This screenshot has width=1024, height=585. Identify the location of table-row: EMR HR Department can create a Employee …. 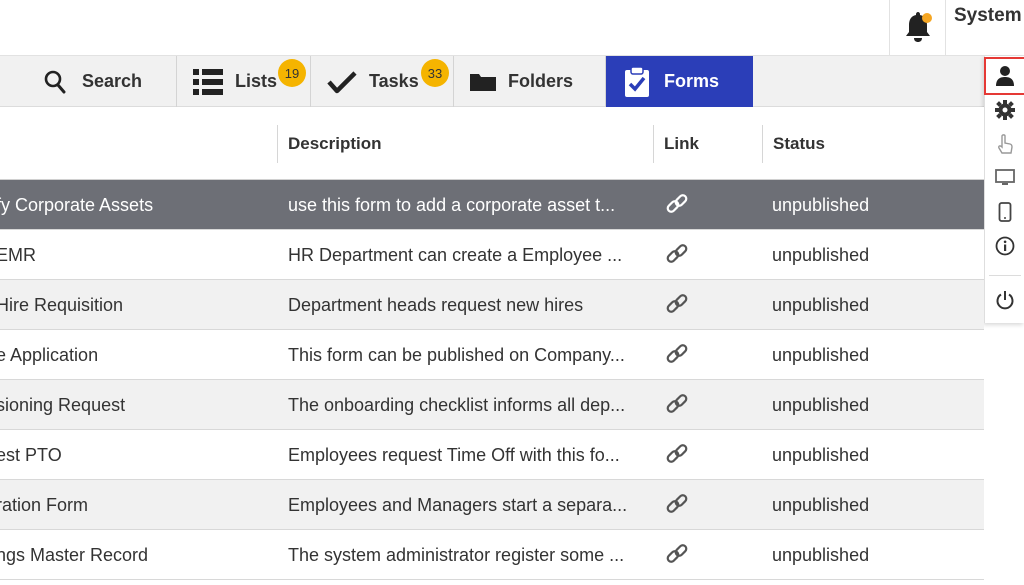
(492, 255).